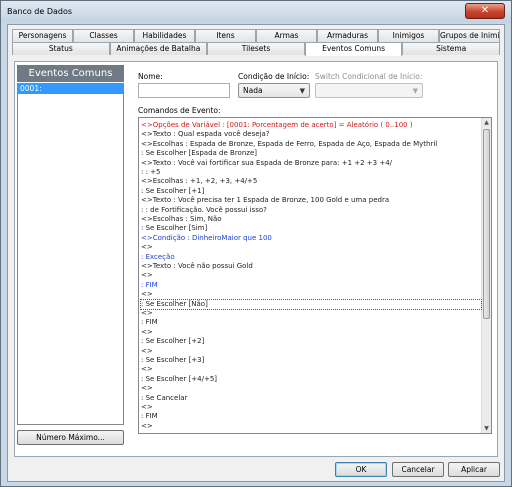 This screenshot has width=512, height=487. Describe the element at coordinates (347, 35) in the screenshot. I see `tab-armaduras: Armaduras` at that location.